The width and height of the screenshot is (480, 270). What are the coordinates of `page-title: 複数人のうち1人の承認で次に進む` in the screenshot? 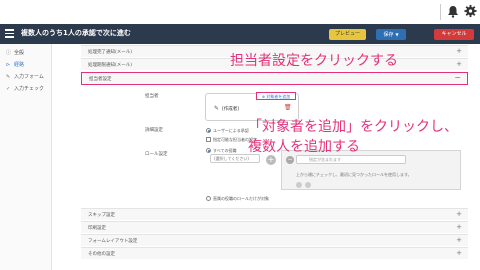 It's located at (76, 33).